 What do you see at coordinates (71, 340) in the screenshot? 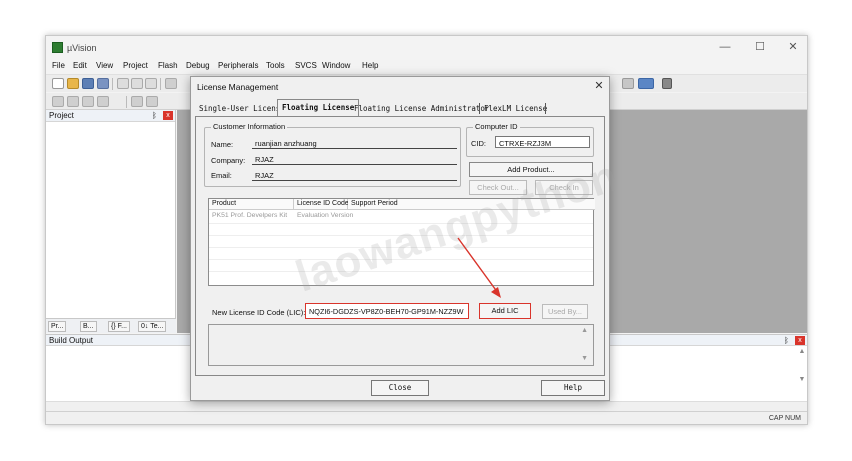
I see `build-output-title: Build Output` at bounding box center [71, 340].